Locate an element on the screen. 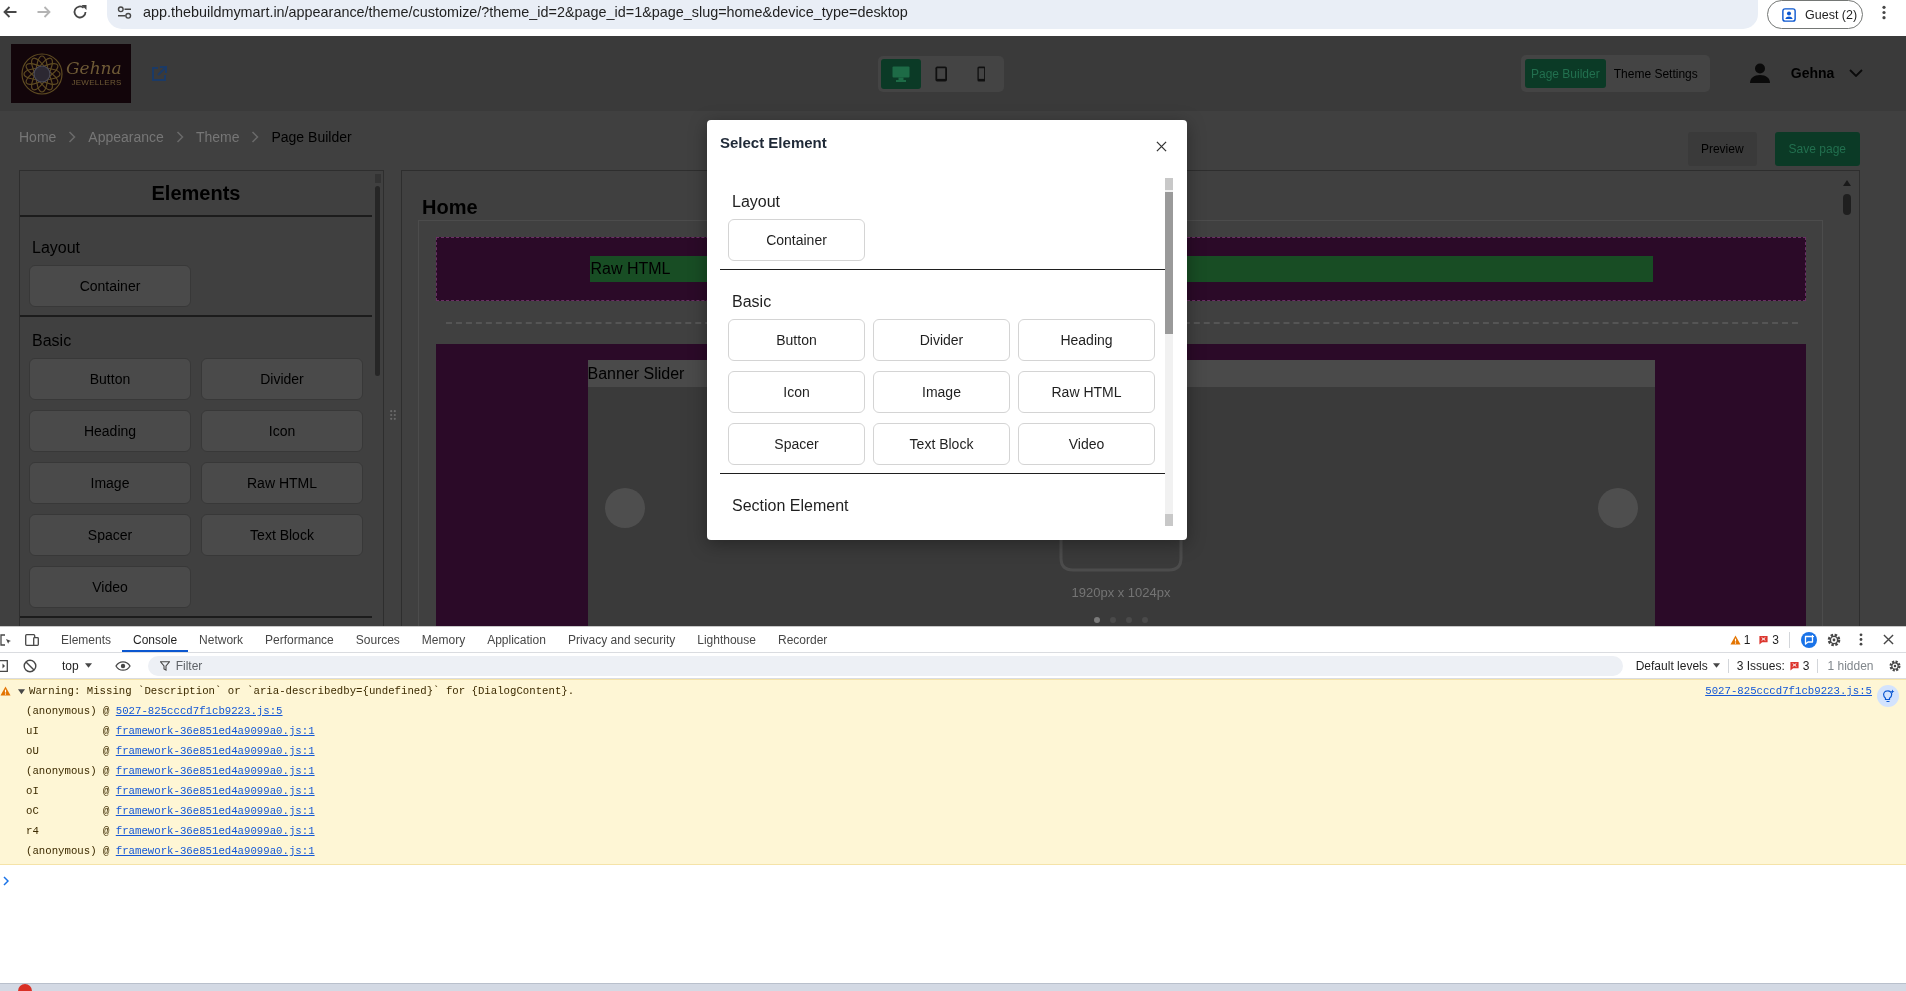  hidden-count: 1 hidden is located at coordinates (1850, 665).